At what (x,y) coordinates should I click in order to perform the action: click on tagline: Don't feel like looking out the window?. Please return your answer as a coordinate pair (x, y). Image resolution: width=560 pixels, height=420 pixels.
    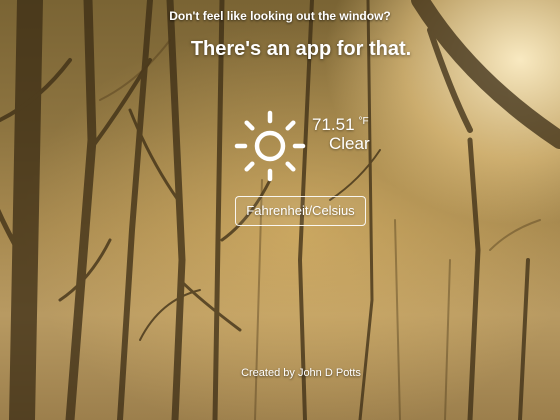
    Looking at the image, I should click on (280, 16).